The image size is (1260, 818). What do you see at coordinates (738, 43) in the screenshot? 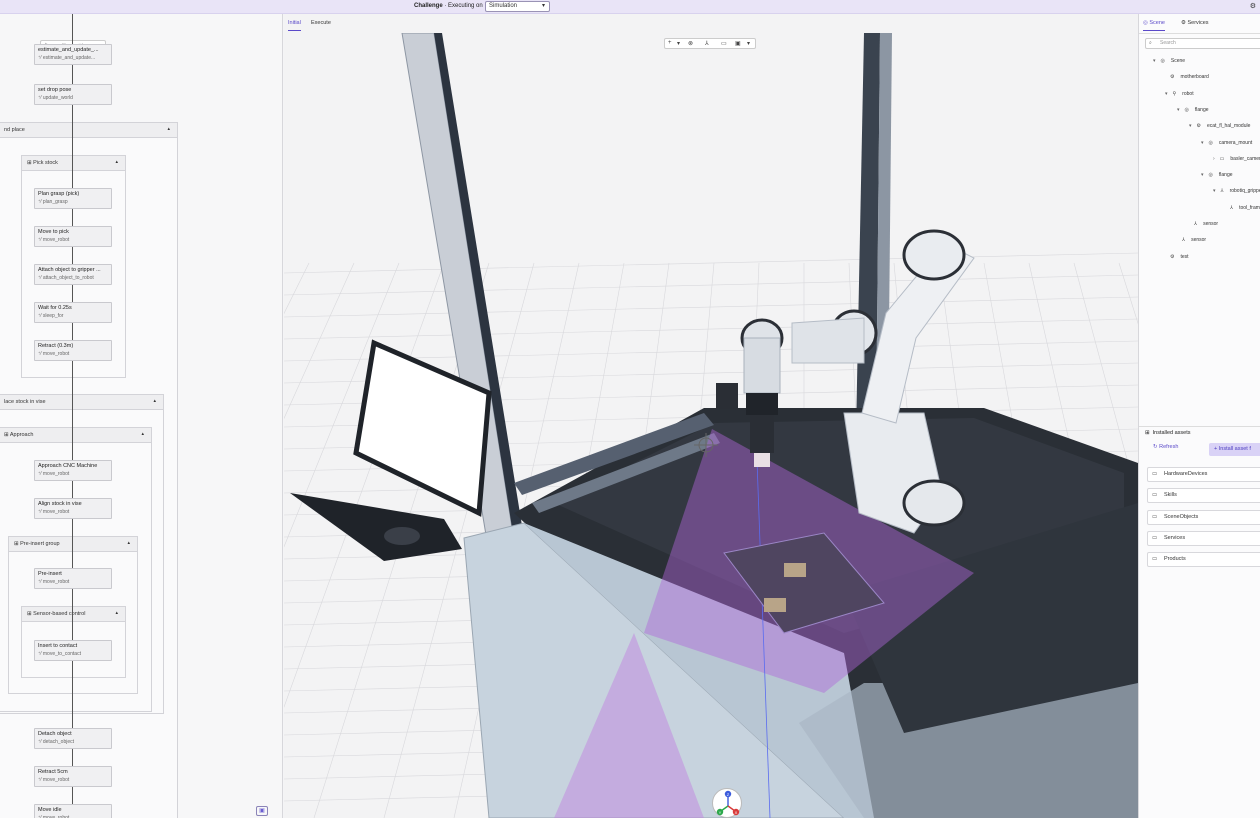
I see `camera-icon: ▣` at bounding box center [738, 43].